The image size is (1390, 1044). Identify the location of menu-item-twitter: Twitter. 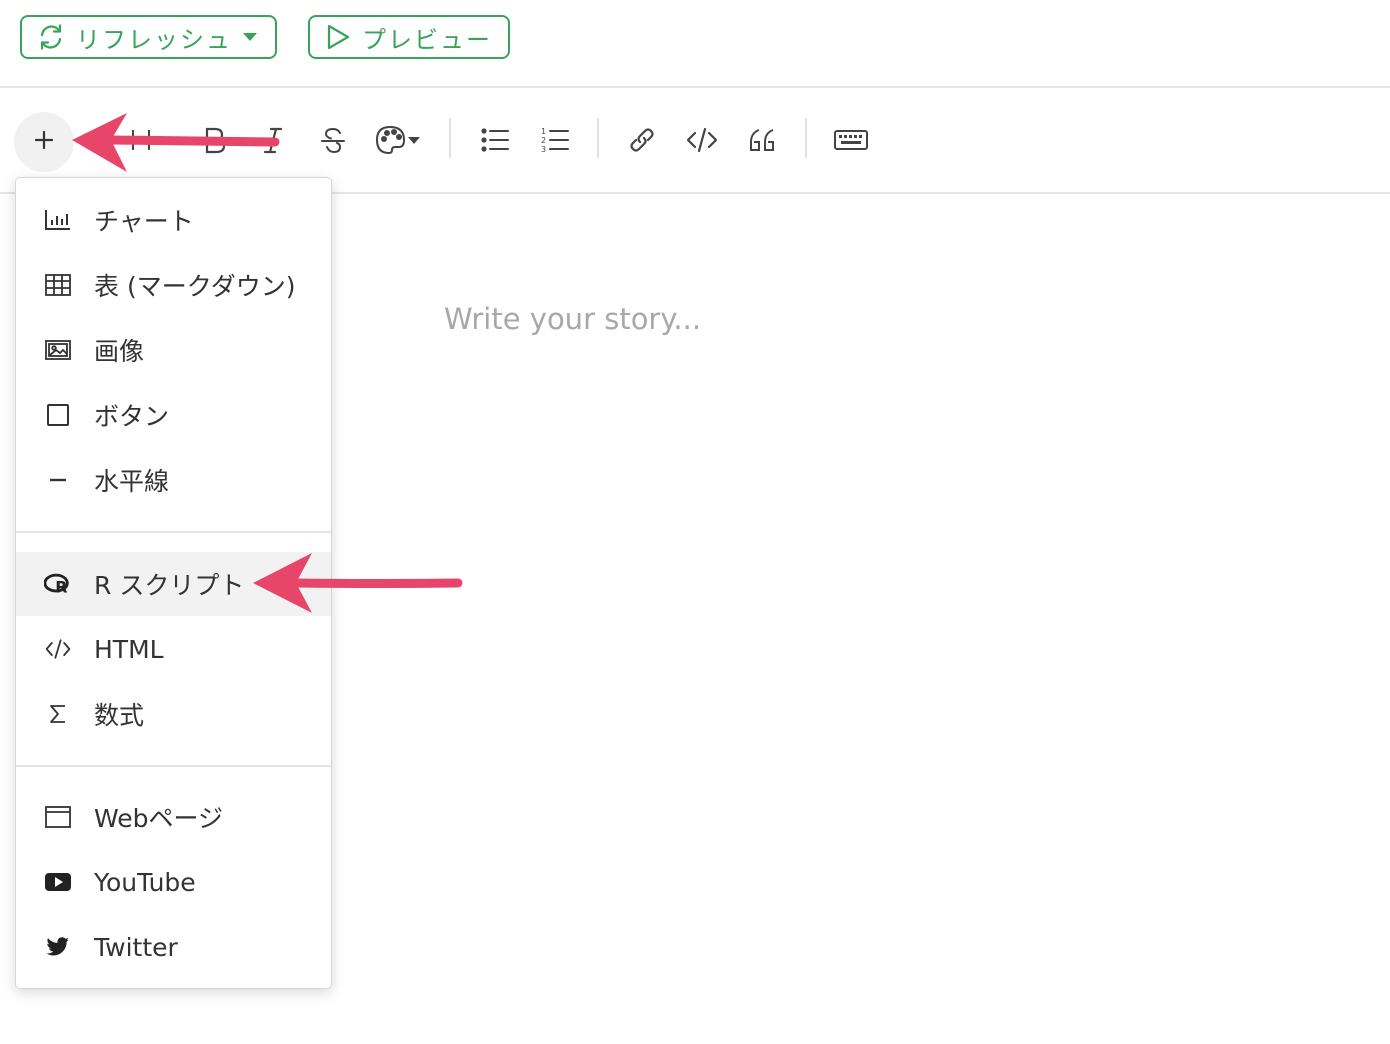
(173, 947).